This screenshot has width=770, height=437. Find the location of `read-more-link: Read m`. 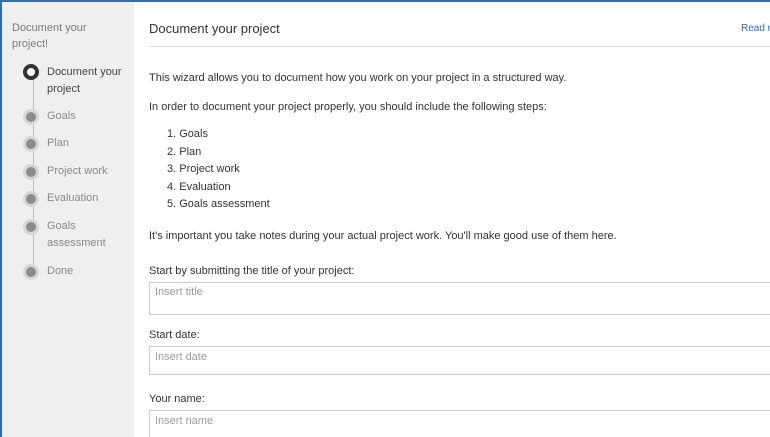

read-more-link: Read m is located at coordinates (755, 28).